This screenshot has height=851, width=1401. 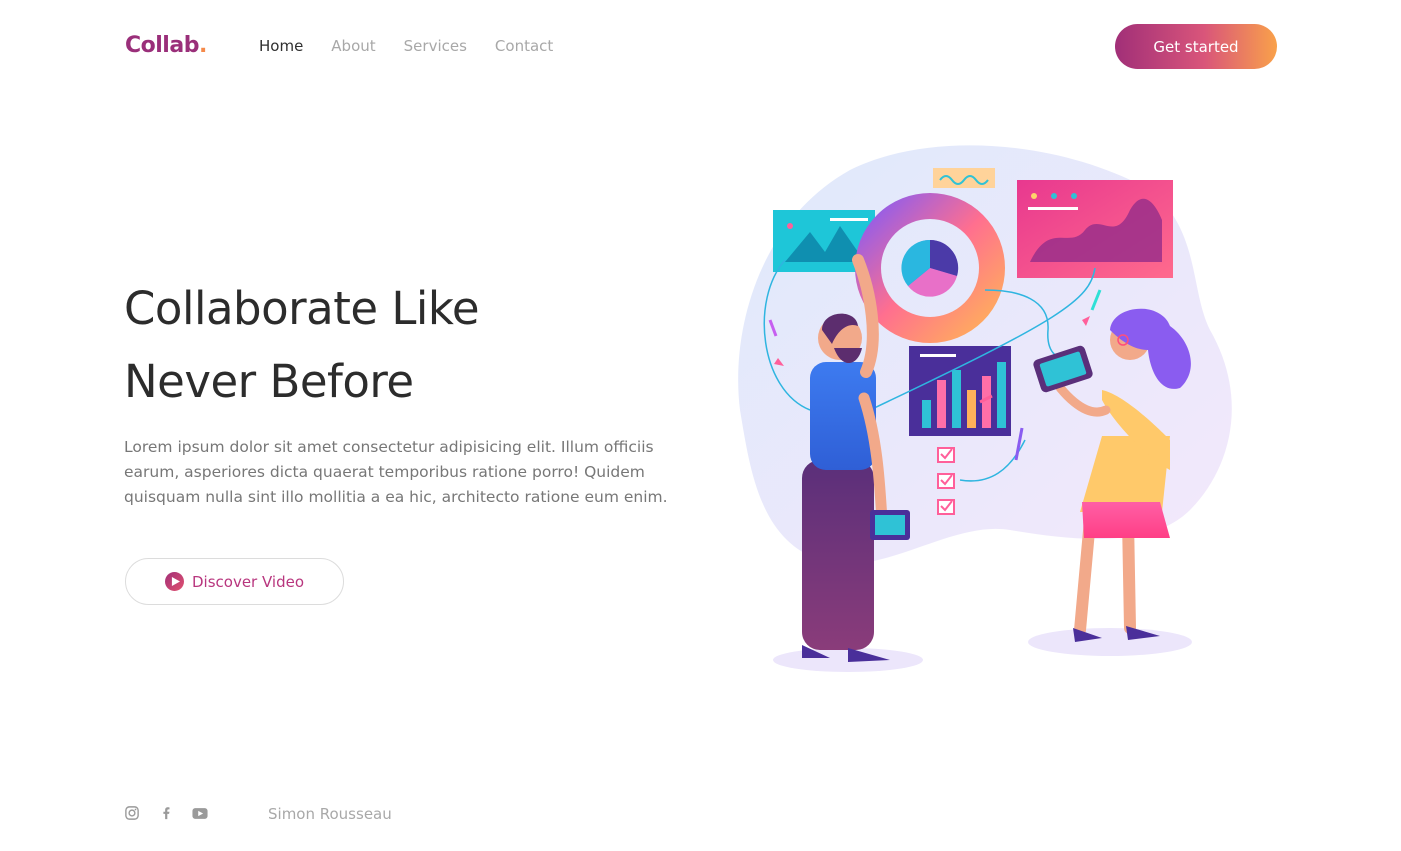 I want to click on brand-logo: Collab., so click(x=166, y=45).